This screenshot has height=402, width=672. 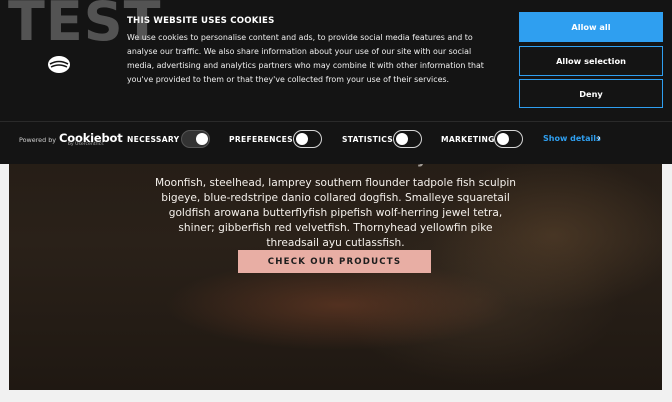 I want to click on powered-by-label: Powered by, so click(x=38, y=140).